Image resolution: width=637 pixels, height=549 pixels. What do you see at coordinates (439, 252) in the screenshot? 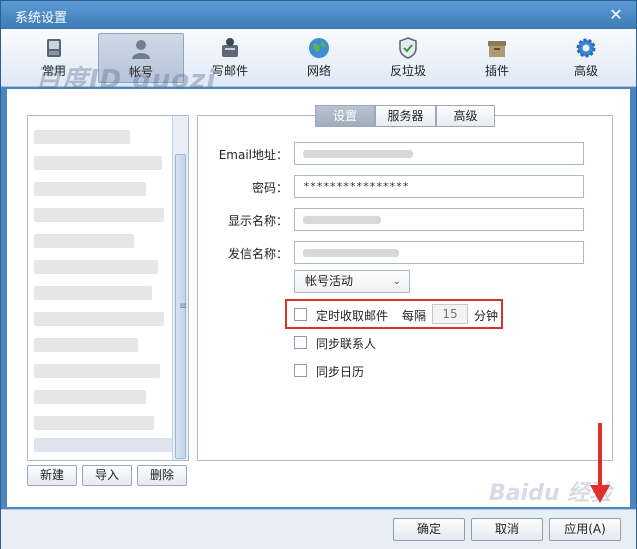
I see `sender-name-field` at bounding box center [439, 252].